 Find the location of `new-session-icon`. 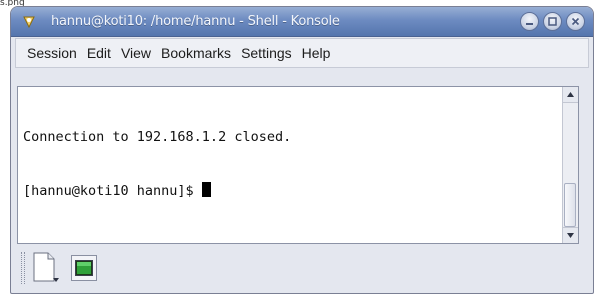

new-session-icon is located at coordinates (46, 267).